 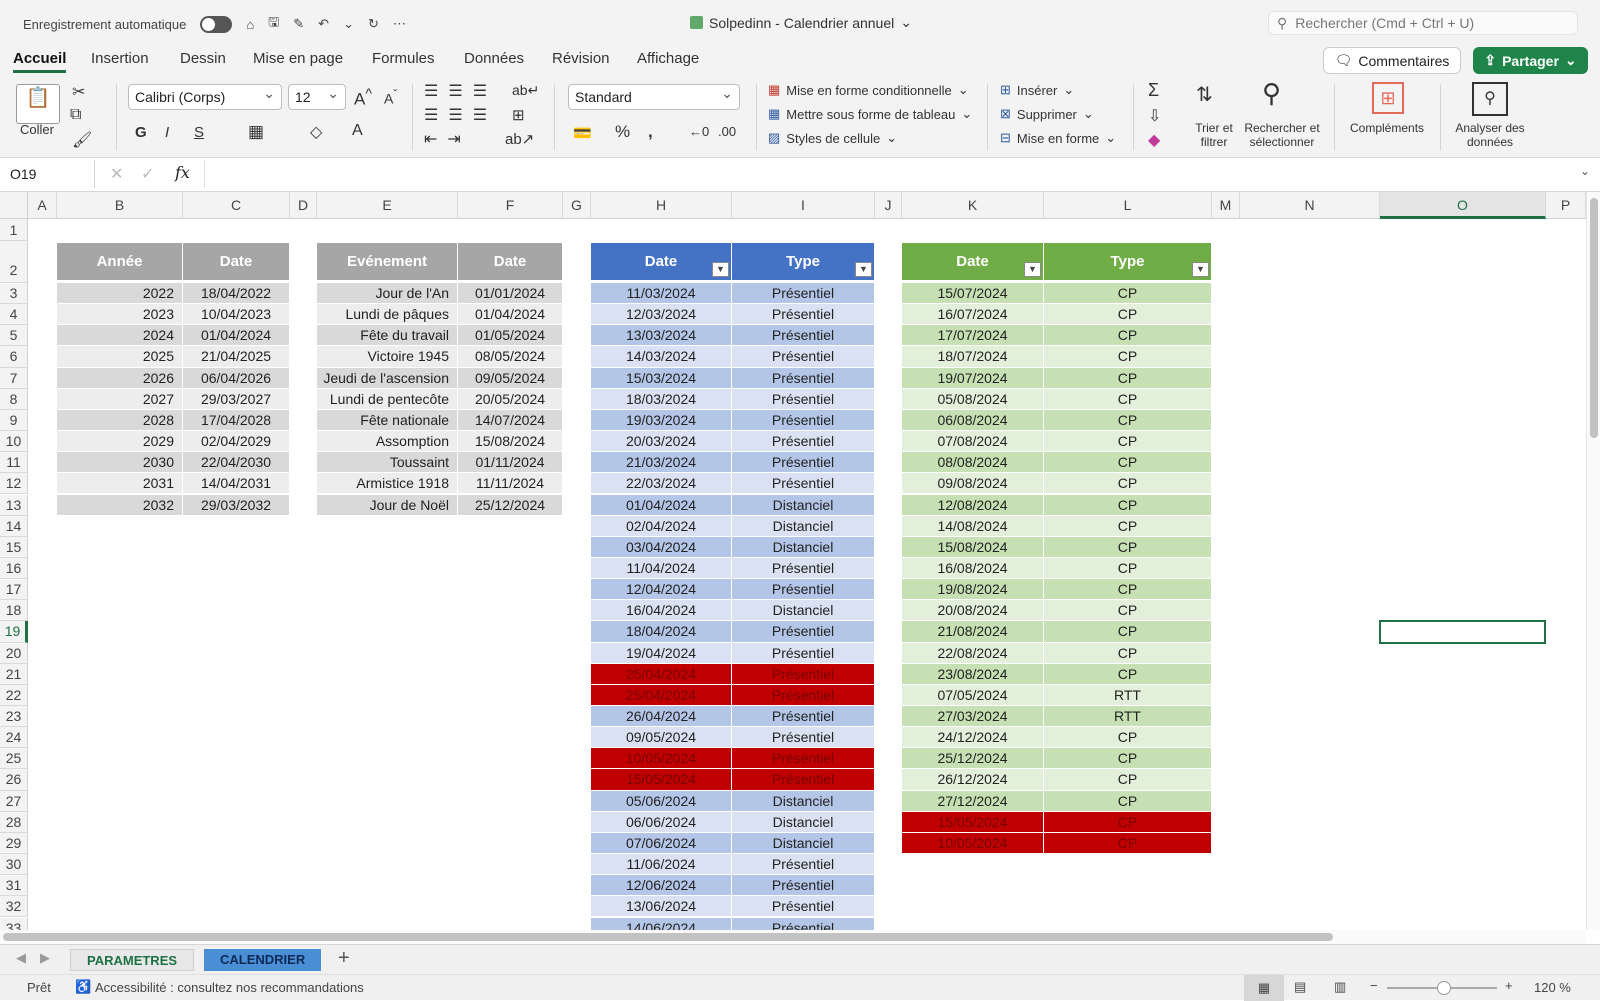 What do you see at coordinates (236, 315) in the screenshot?
I see `easter-cell: 10/04/2023` at bounding box center [236, 315].